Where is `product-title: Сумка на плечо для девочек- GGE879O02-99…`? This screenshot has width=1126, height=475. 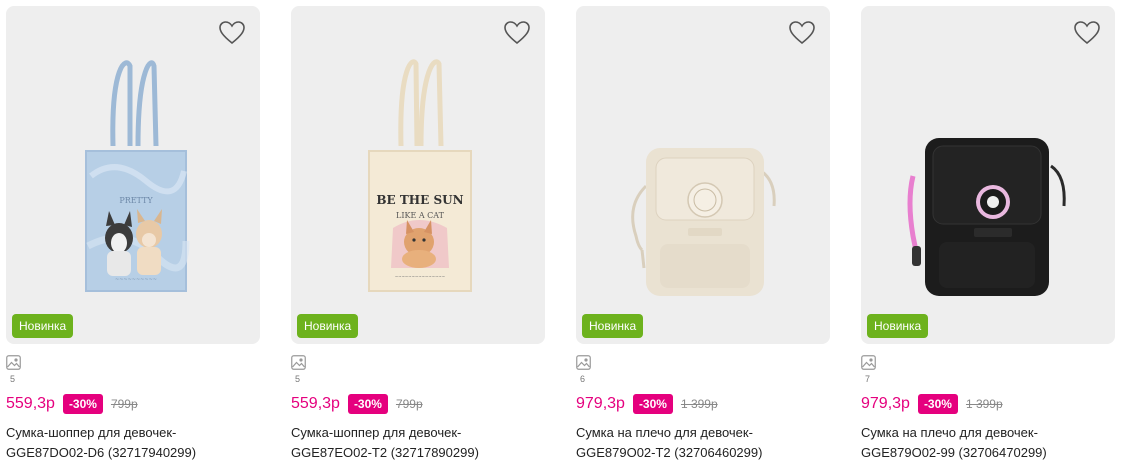 product-title: Сумка на плечо для девочек- GGE879O02-99… is located at coordinates (988, 443).